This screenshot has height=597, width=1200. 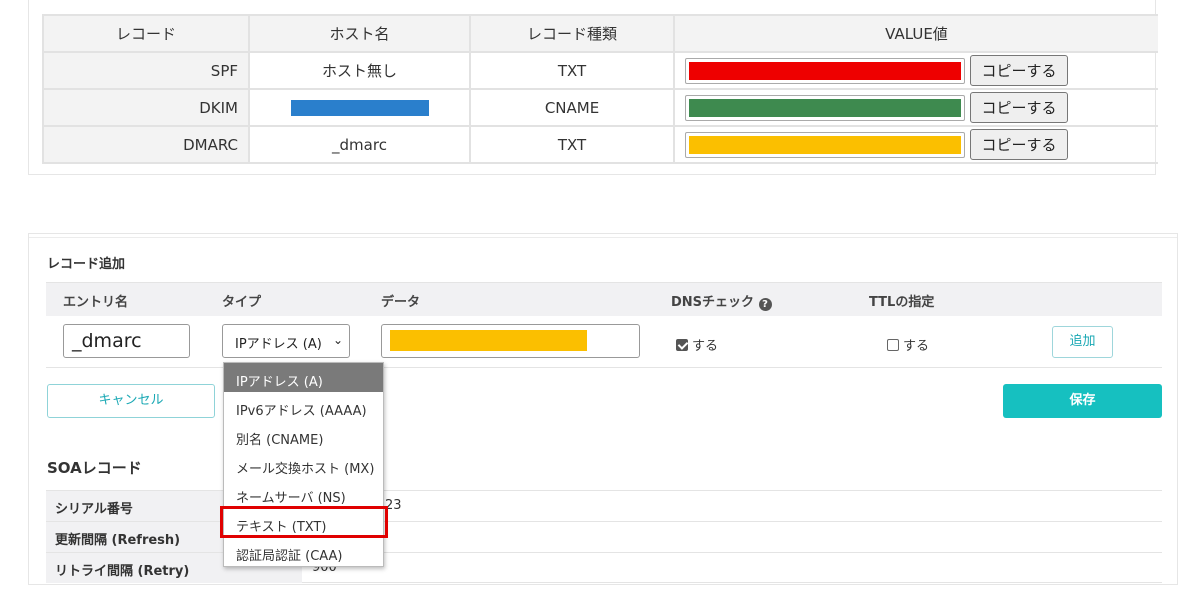 I want to click on type-select: IPアドレス (A) ⌄, so click(x=286, y=341).